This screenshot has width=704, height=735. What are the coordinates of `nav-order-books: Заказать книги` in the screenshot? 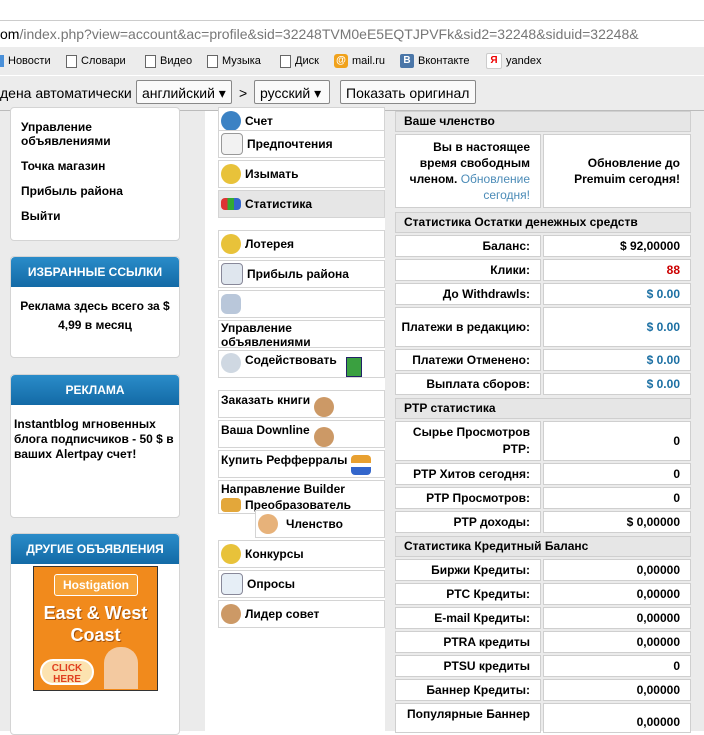 It's located at (301, 404).